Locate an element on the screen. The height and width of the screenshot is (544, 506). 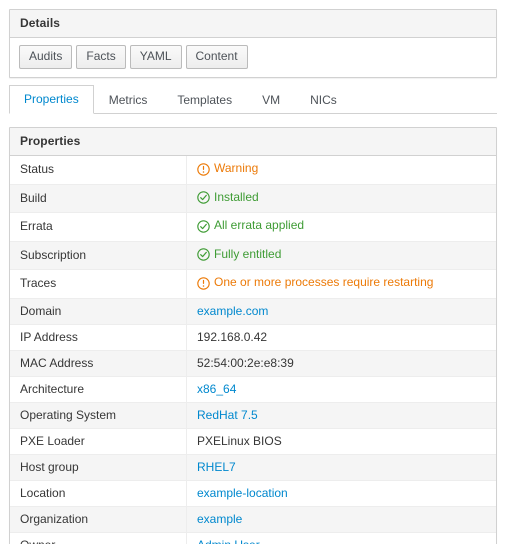
status-label: Installed is located at coordinates (236, 196).